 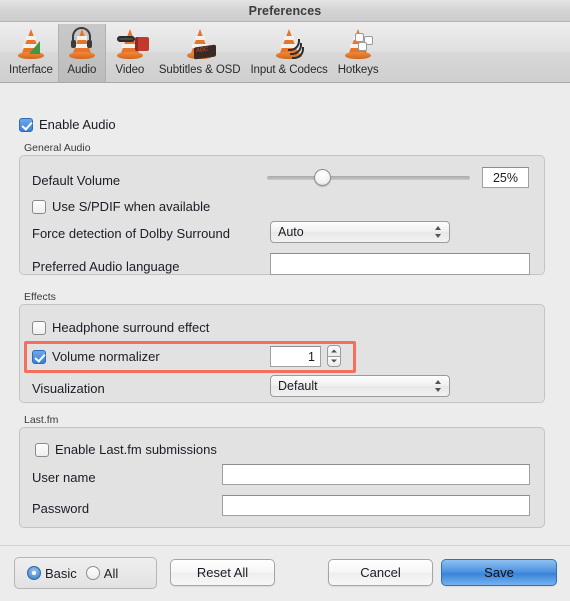 What do you see at coordinates (64, 477) in the screenshot?
I see `username-label: User name` at bounding box center [64, 477].